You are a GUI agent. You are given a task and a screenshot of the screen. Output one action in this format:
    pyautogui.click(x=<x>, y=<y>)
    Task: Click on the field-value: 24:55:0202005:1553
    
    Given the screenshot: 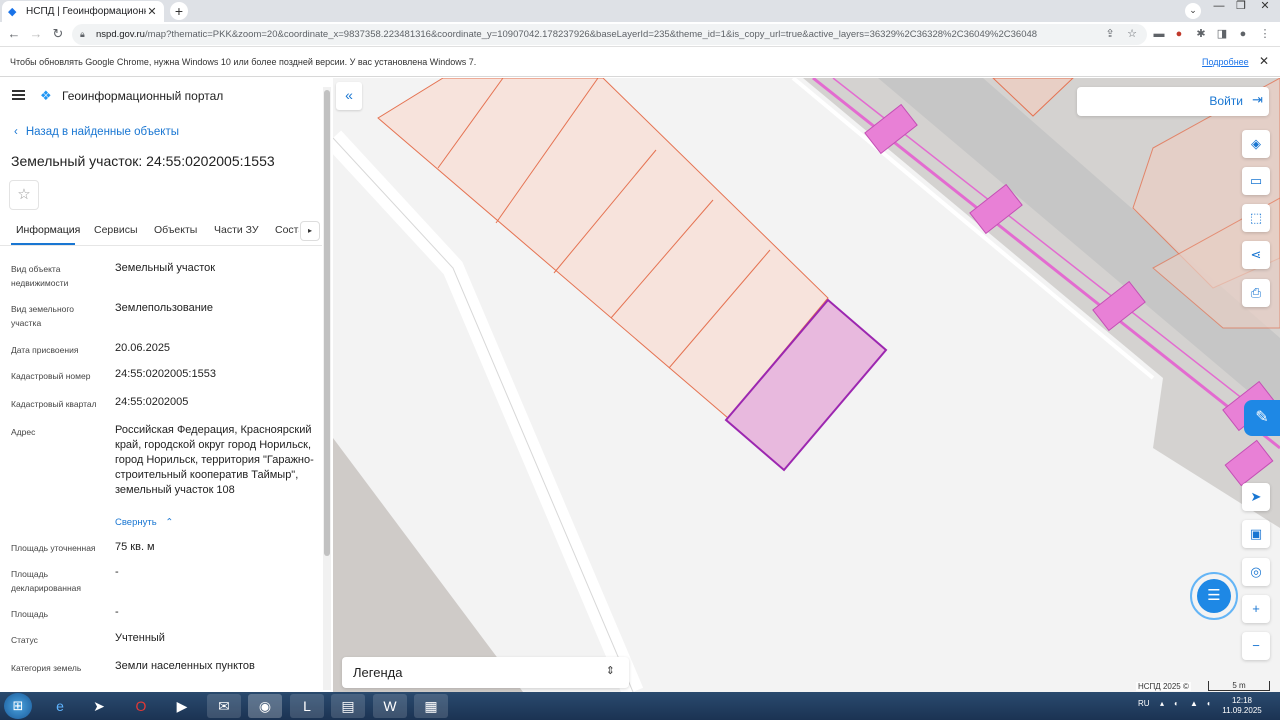 What is the action you would take?
    pyautogui.click(x=165, y=374)
    